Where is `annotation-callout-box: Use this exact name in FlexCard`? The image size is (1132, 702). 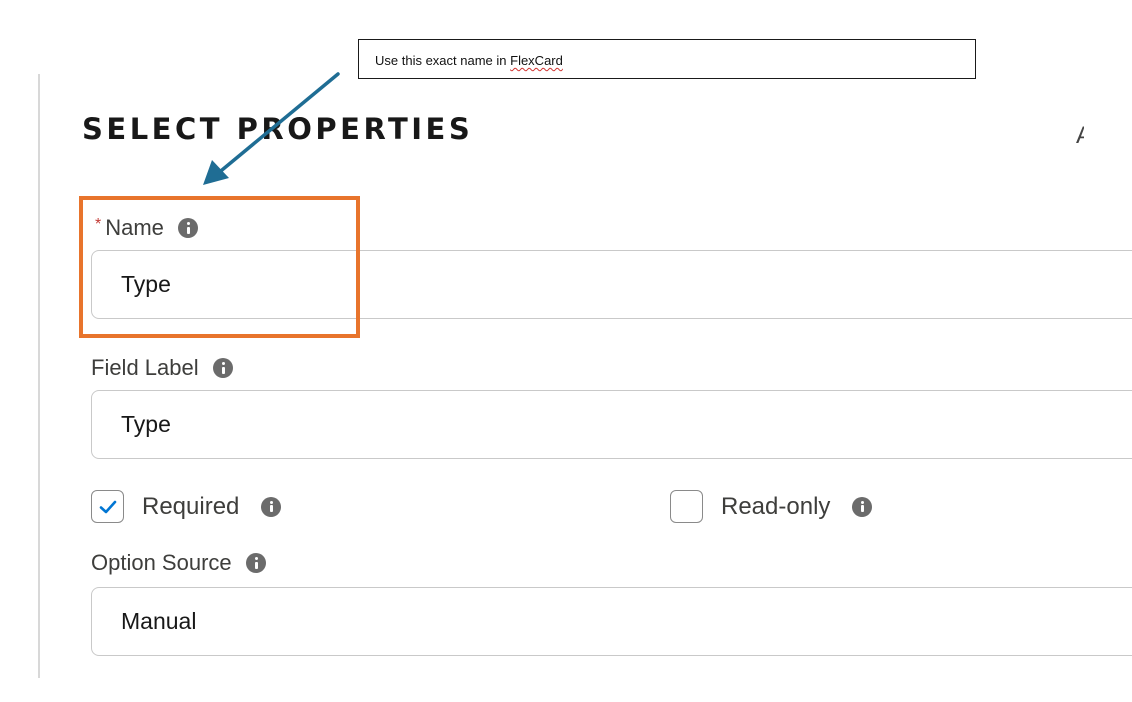
annotation-callout-box: Use this exact name in FlexCard is located at coordinates (667, 59).